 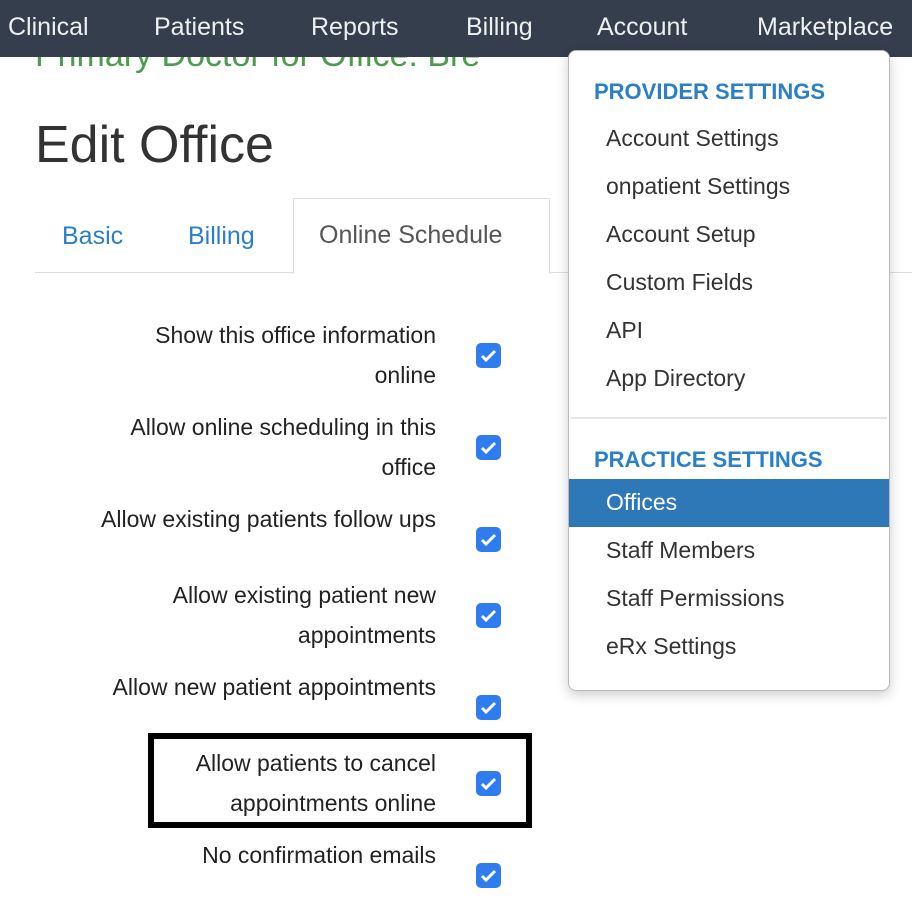 I want to click on menu-item: Offices, so click(x=729, y=503).